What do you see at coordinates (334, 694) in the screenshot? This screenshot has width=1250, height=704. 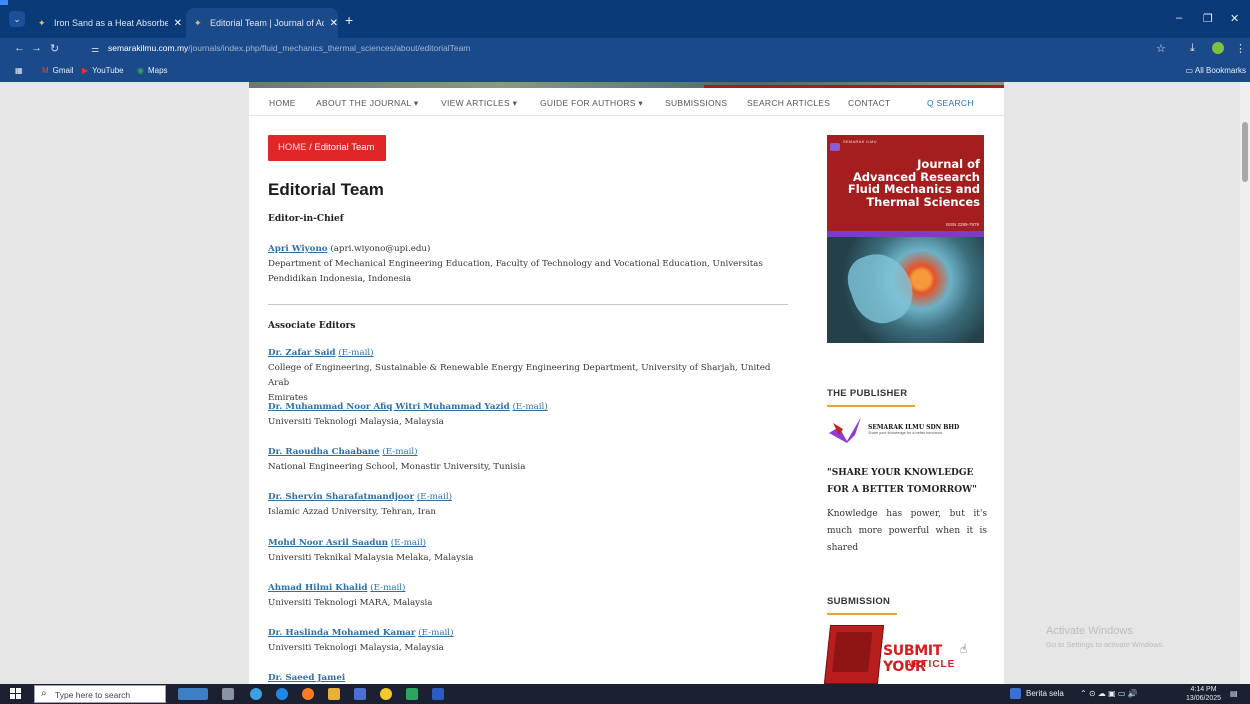 I see `file-explorer-icon` at bounding box center [334, 694].